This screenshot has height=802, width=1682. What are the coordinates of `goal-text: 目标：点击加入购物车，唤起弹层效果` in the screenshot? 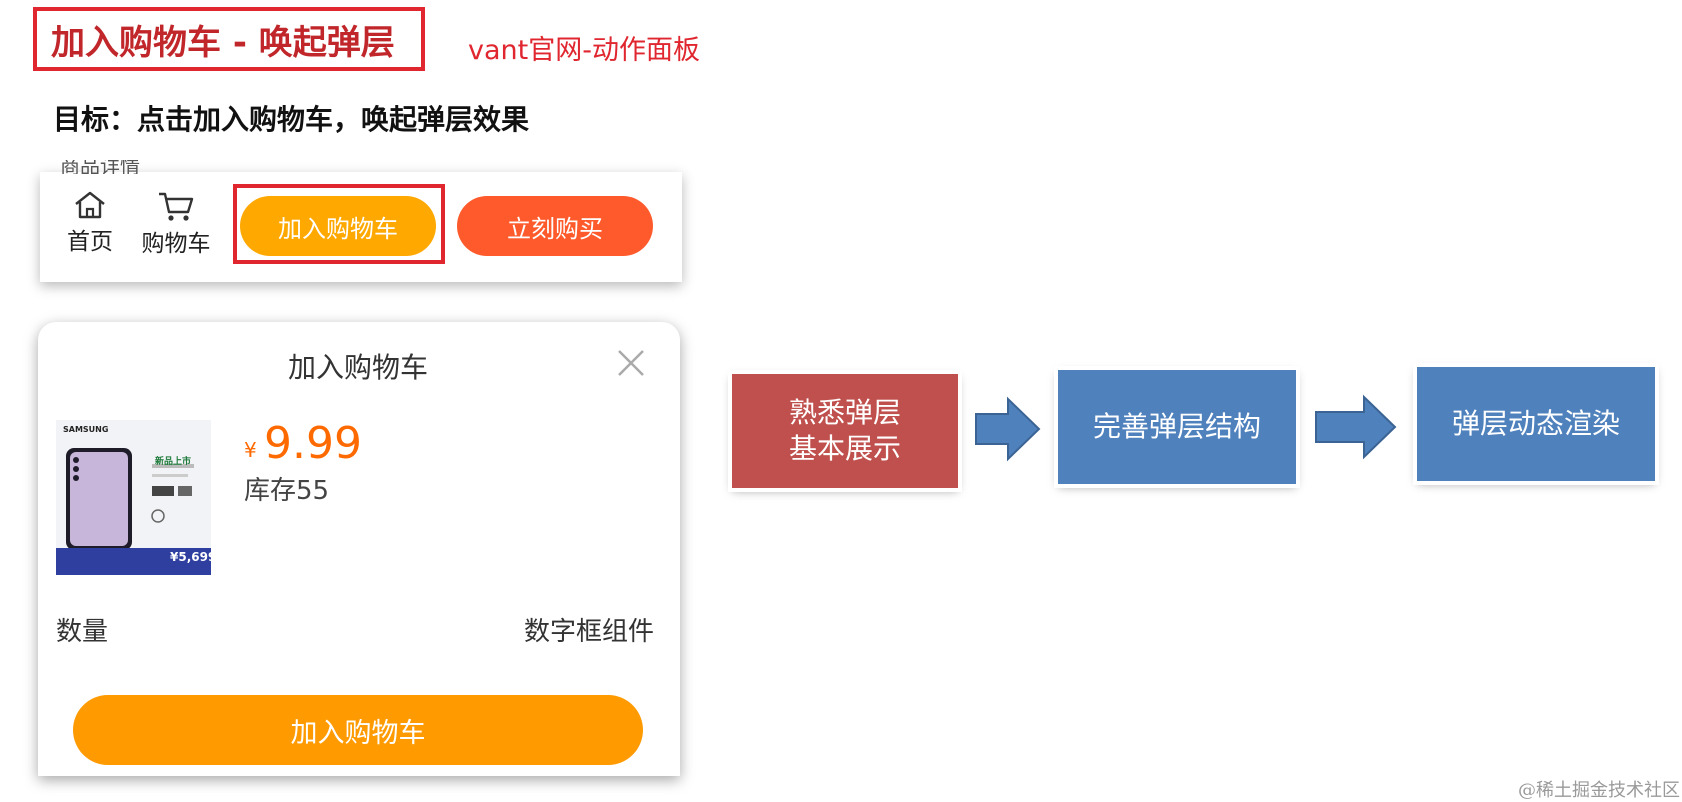 It's located at (291, 119).